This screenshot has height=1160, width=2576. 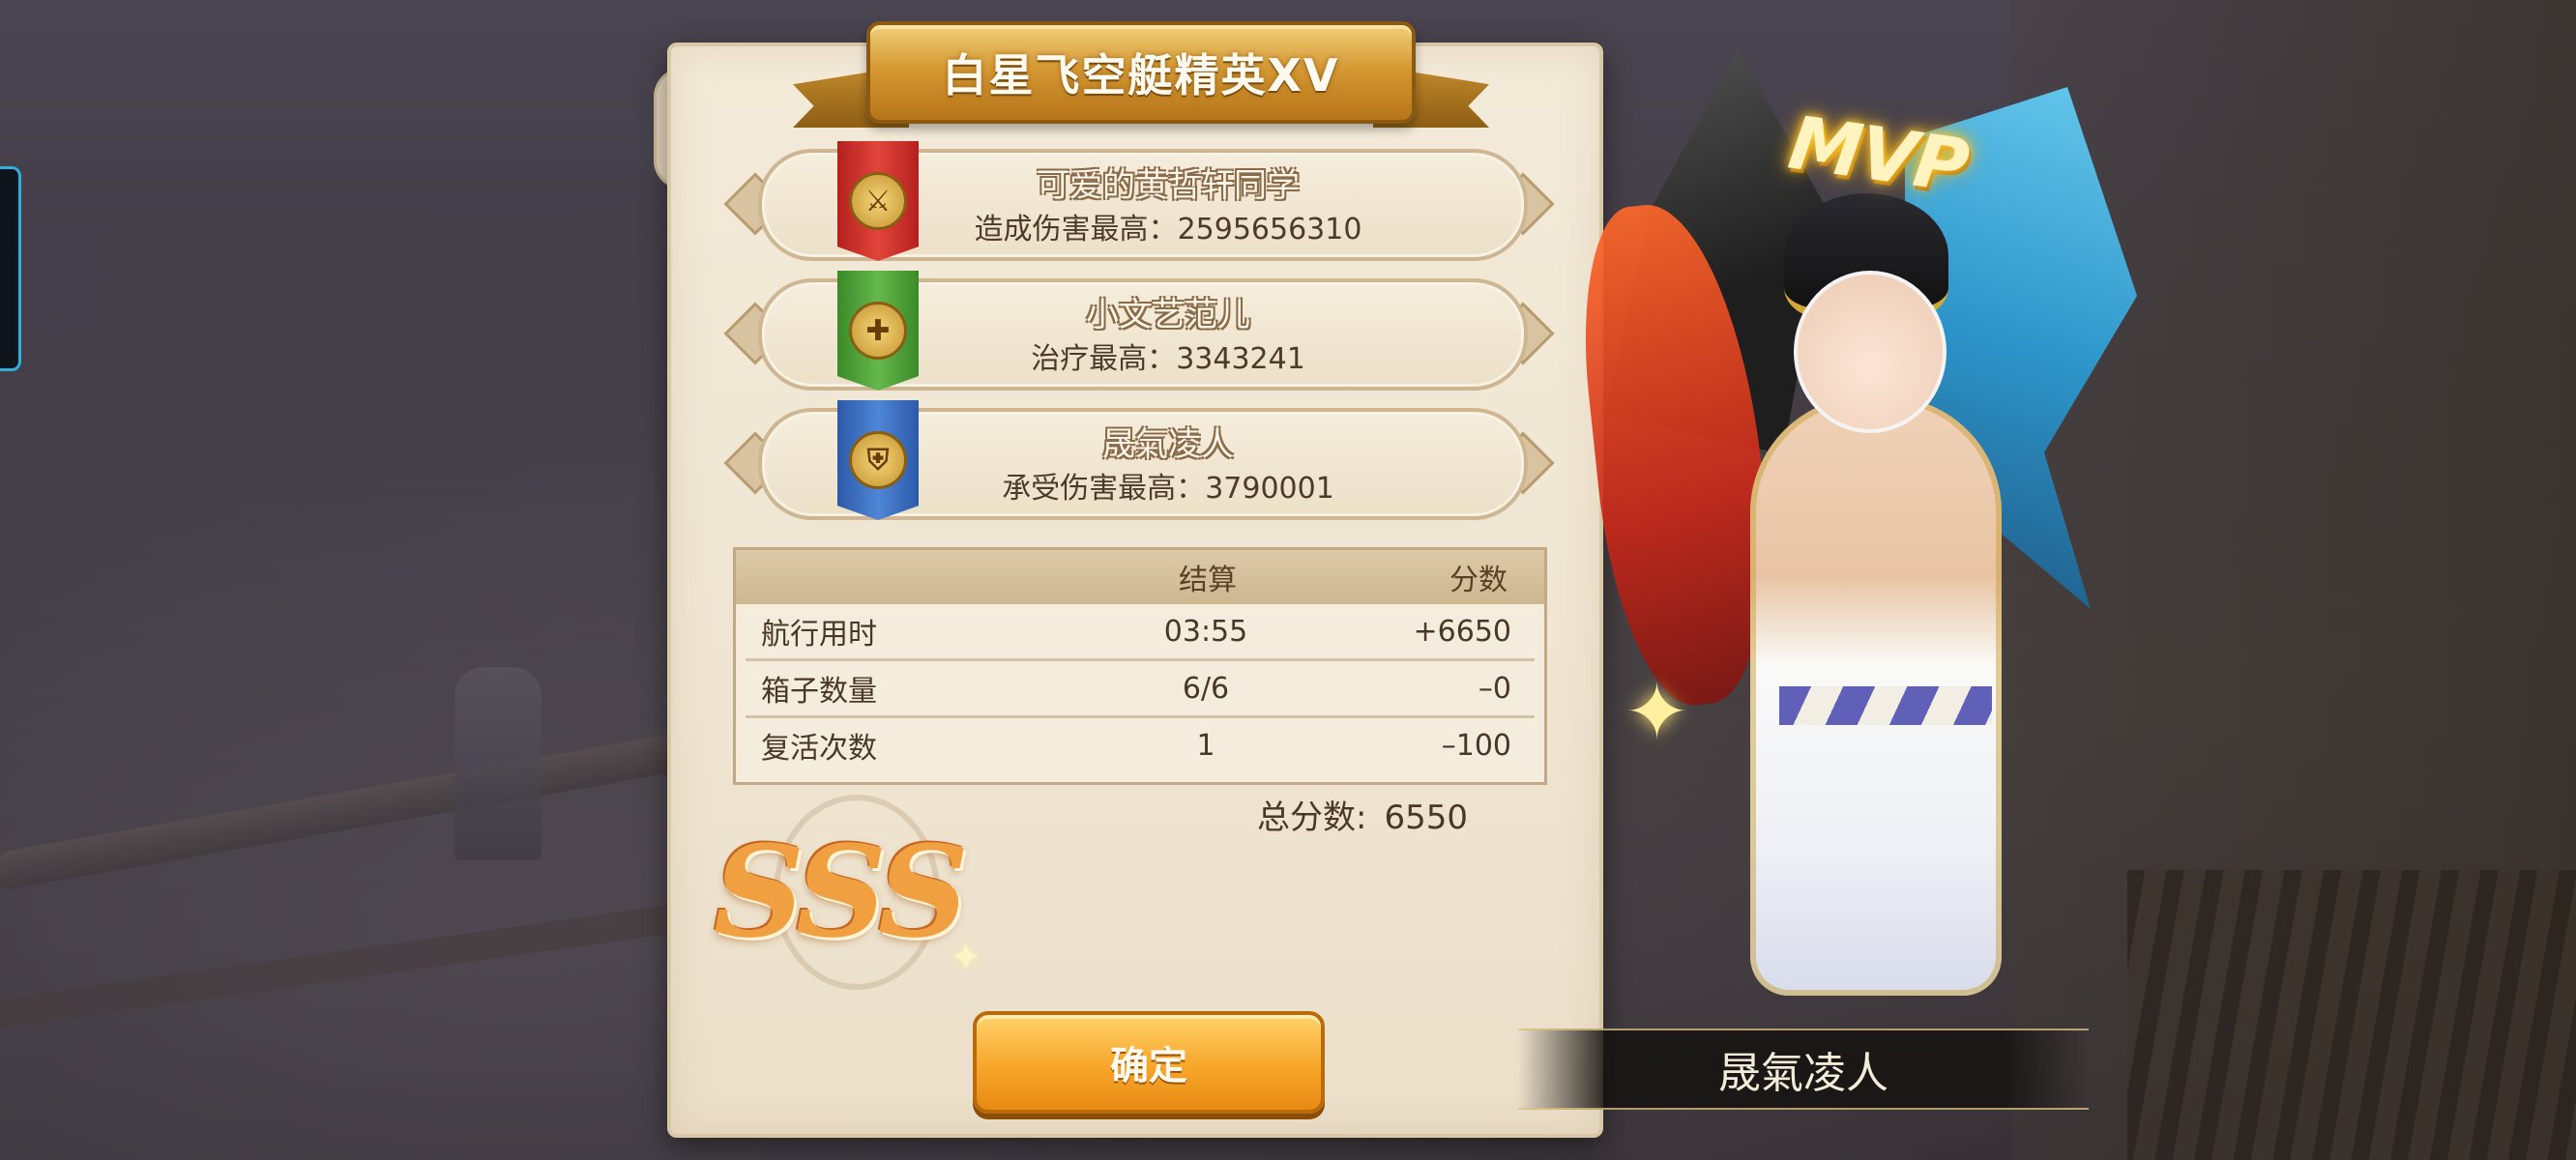 I want to click on confirm-button: 确定, so click(x=1149, y=1062).